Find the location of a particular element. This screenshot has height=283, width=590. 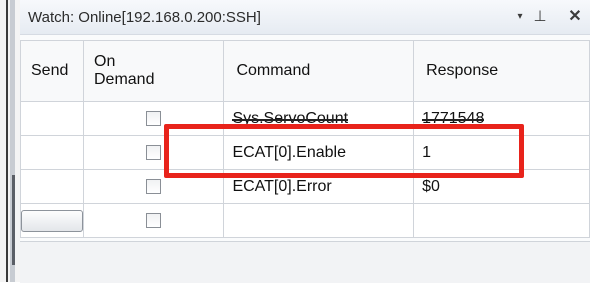

column-header-send: Send is located at coordinates (52, 71).